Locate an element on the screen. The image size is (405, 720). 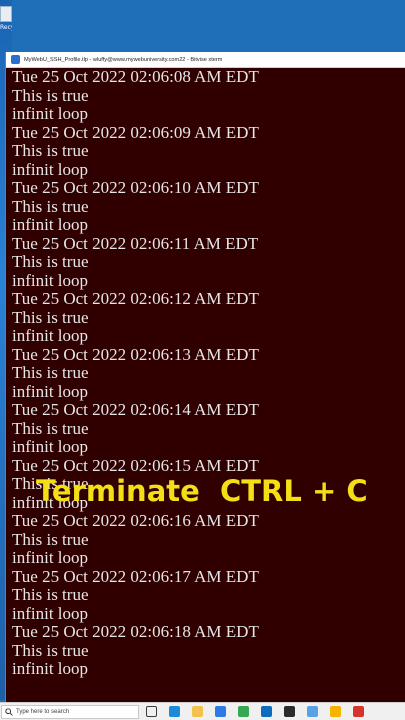
pdf-icon is located at coordinates (358, 711).